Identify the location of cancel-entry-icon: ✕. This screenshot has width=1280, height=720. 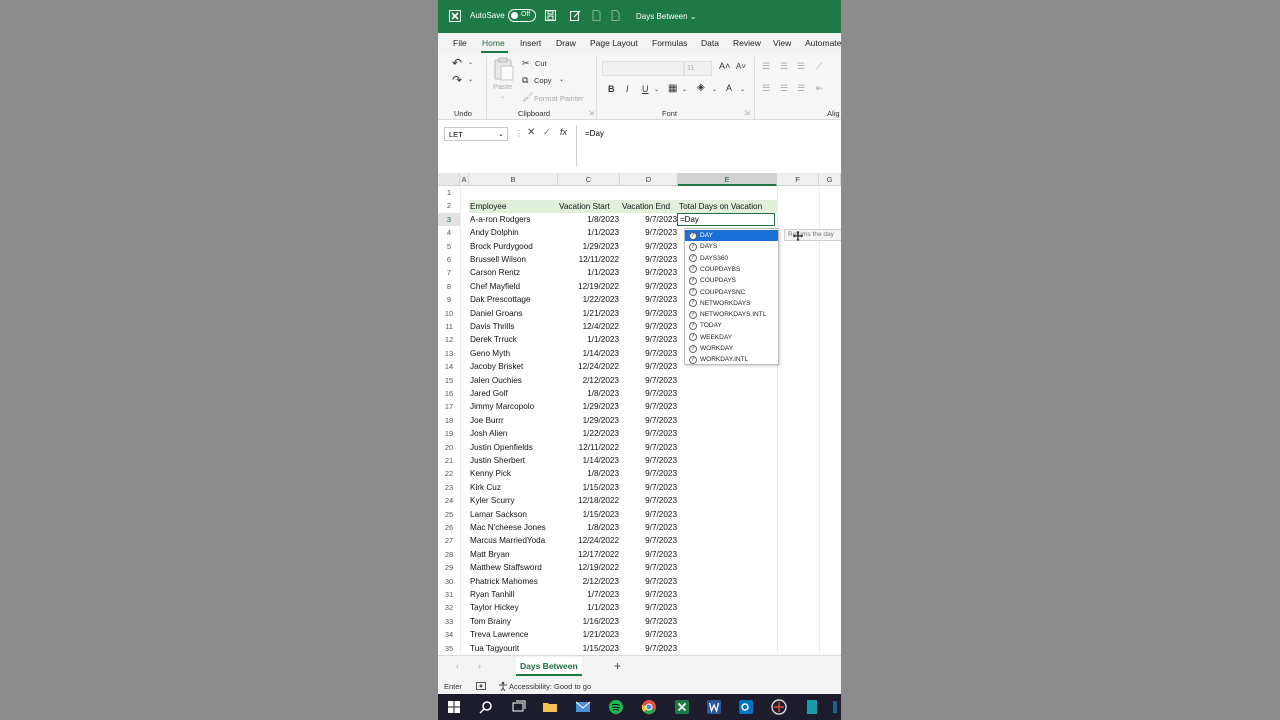
(531, 132).